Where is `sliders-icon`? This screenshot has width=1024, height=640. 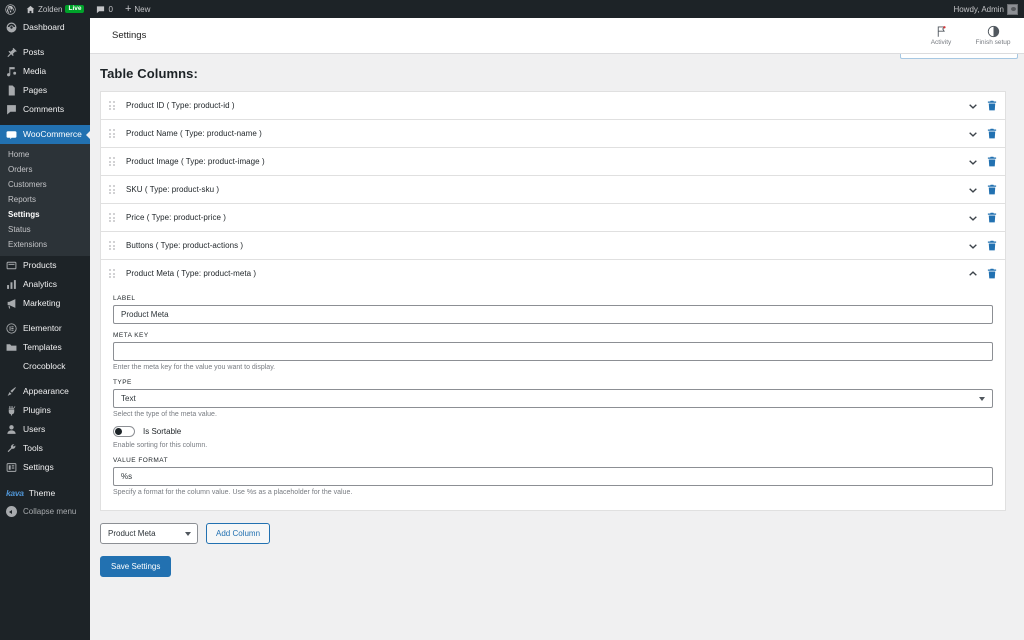 sliders-icon is located at coordinates (11, 467).